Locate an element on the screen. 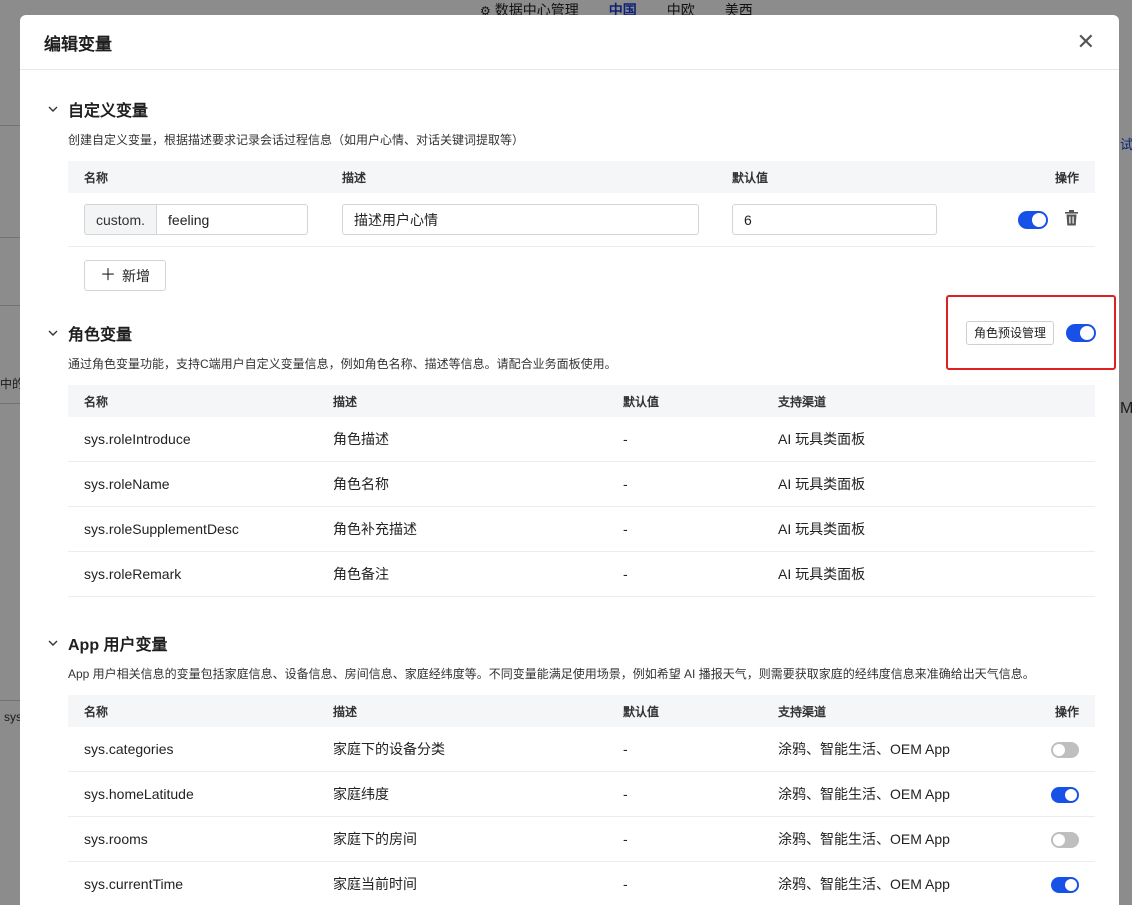 The image size is (1132, 905). variable-name: sys.rooms is located at coordinates (116, 839).